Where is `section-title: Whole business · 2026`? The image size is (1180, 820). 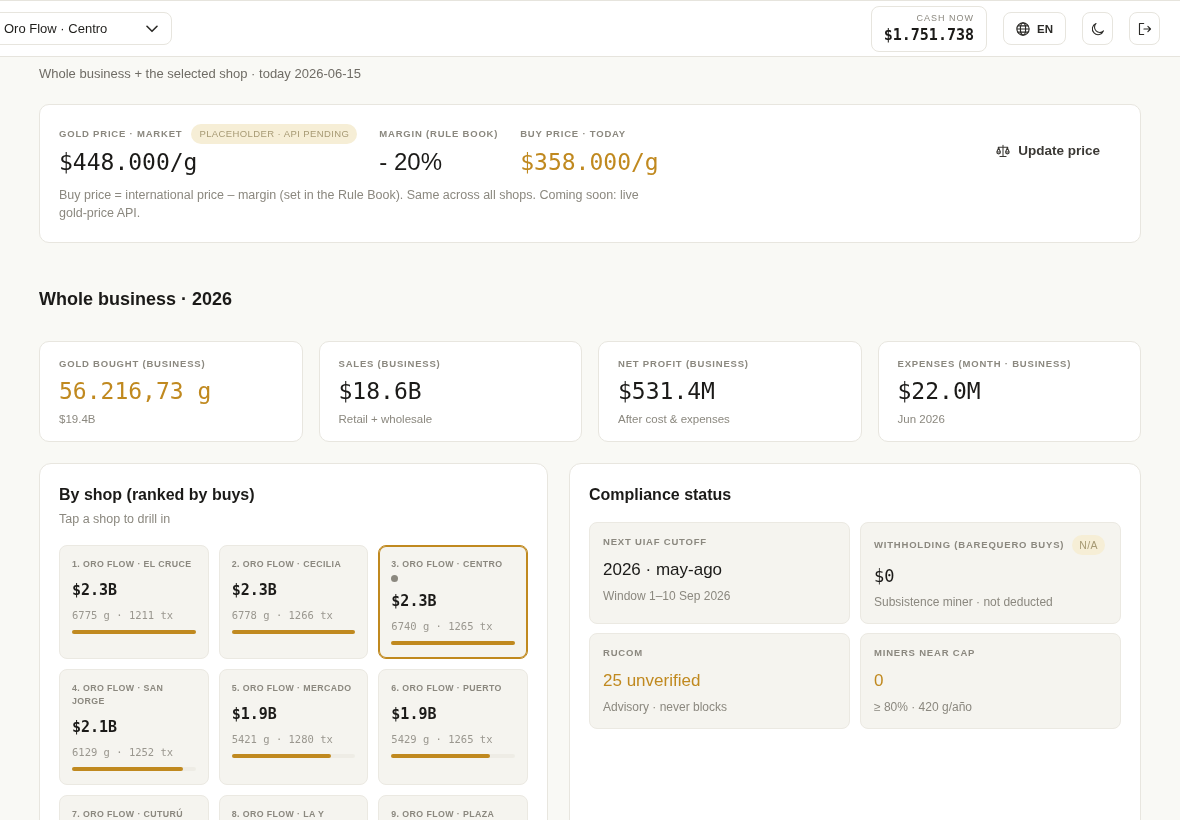
section-title: Whole business · 2026 is located at coordinates (136, 299).